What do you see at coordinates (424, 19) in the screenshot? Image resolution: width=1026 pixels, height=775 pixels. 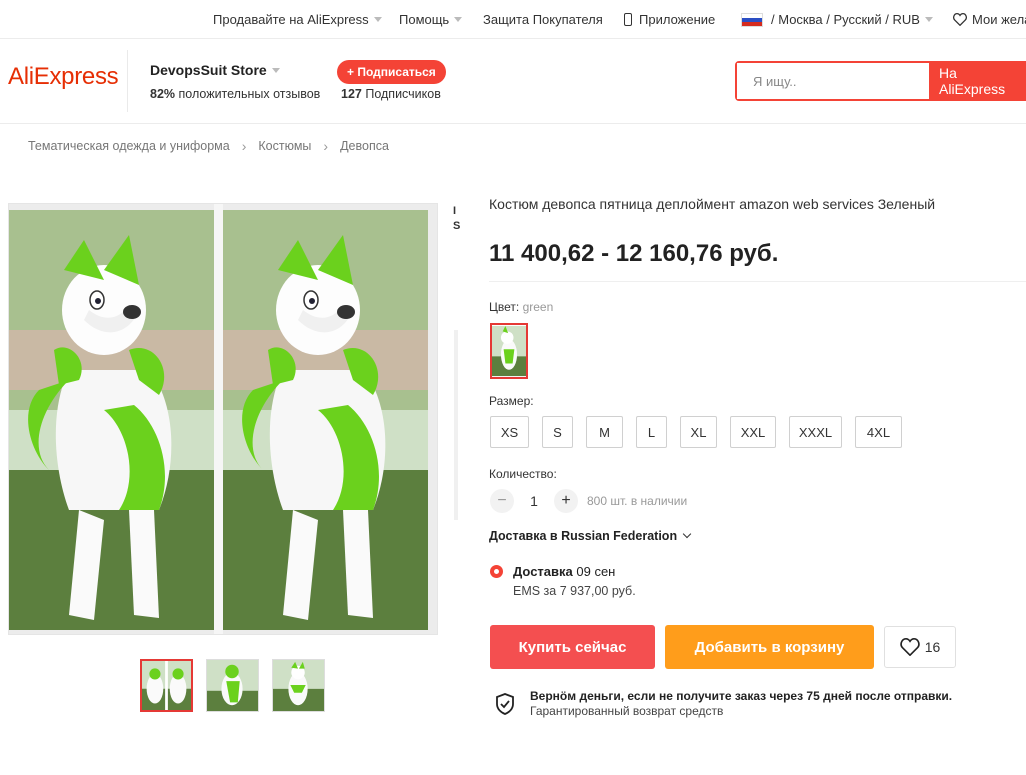 I see `help-label: Помощь` at bounding box center [424, 19].